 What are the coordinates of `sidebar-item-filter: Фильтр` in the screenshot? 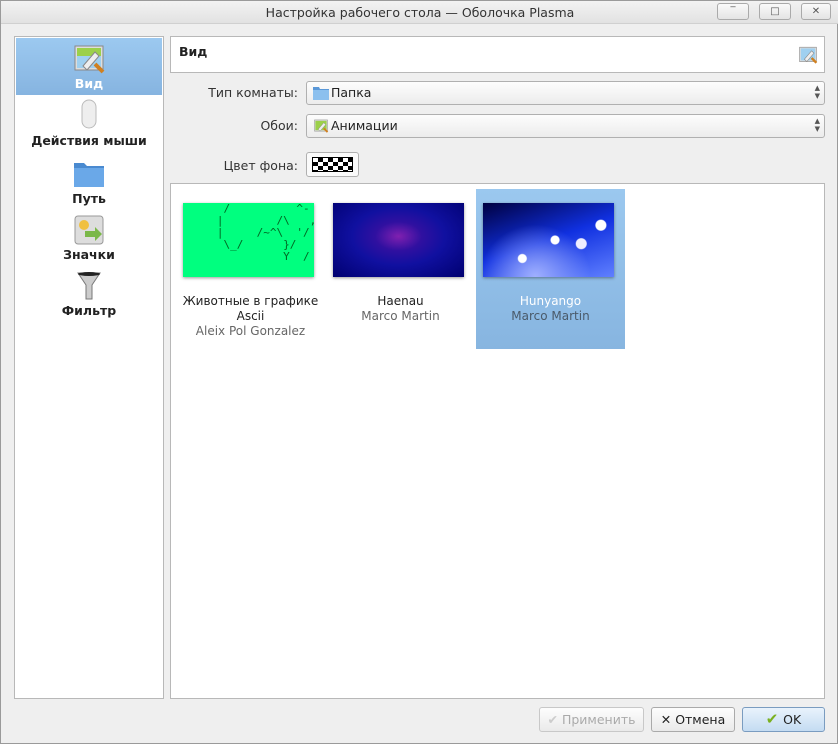 It's located at (89, 294).